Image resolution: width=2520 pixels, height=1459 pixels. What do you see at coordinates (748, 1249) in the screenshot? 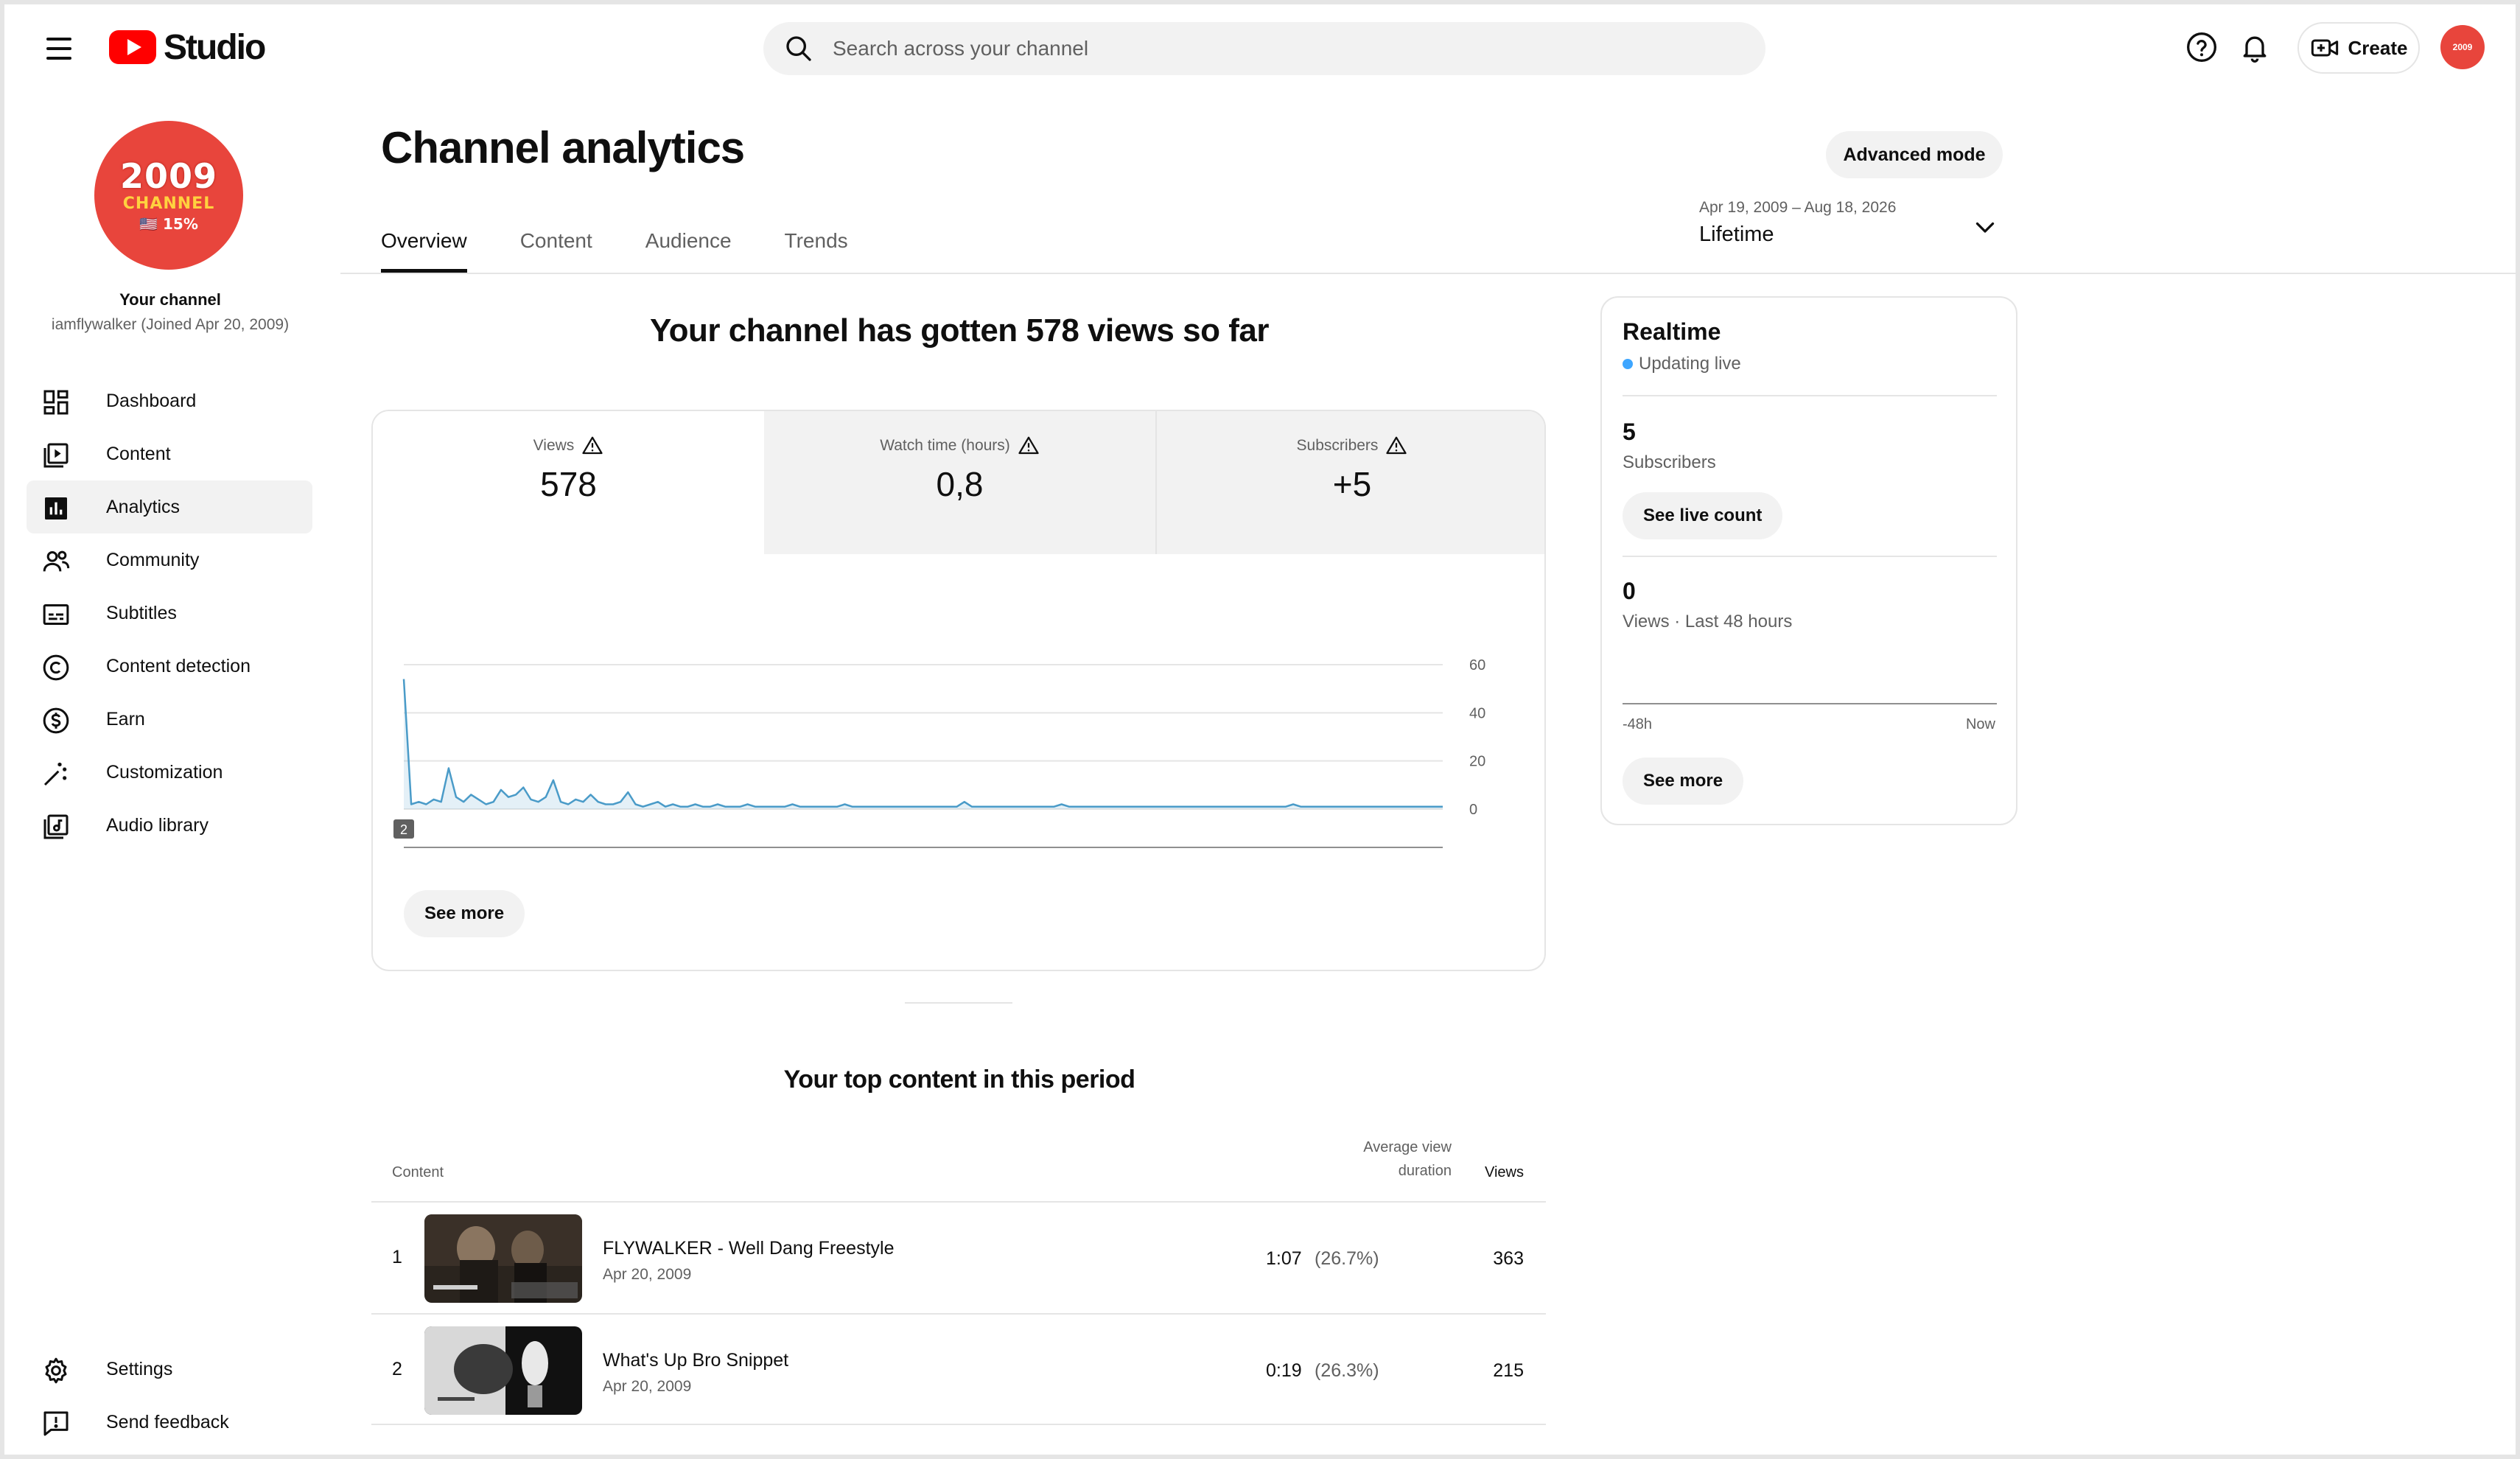
I see `video-title: FLYWALKER - Well Dang Freestyle` at bounding box center [748, 1249].